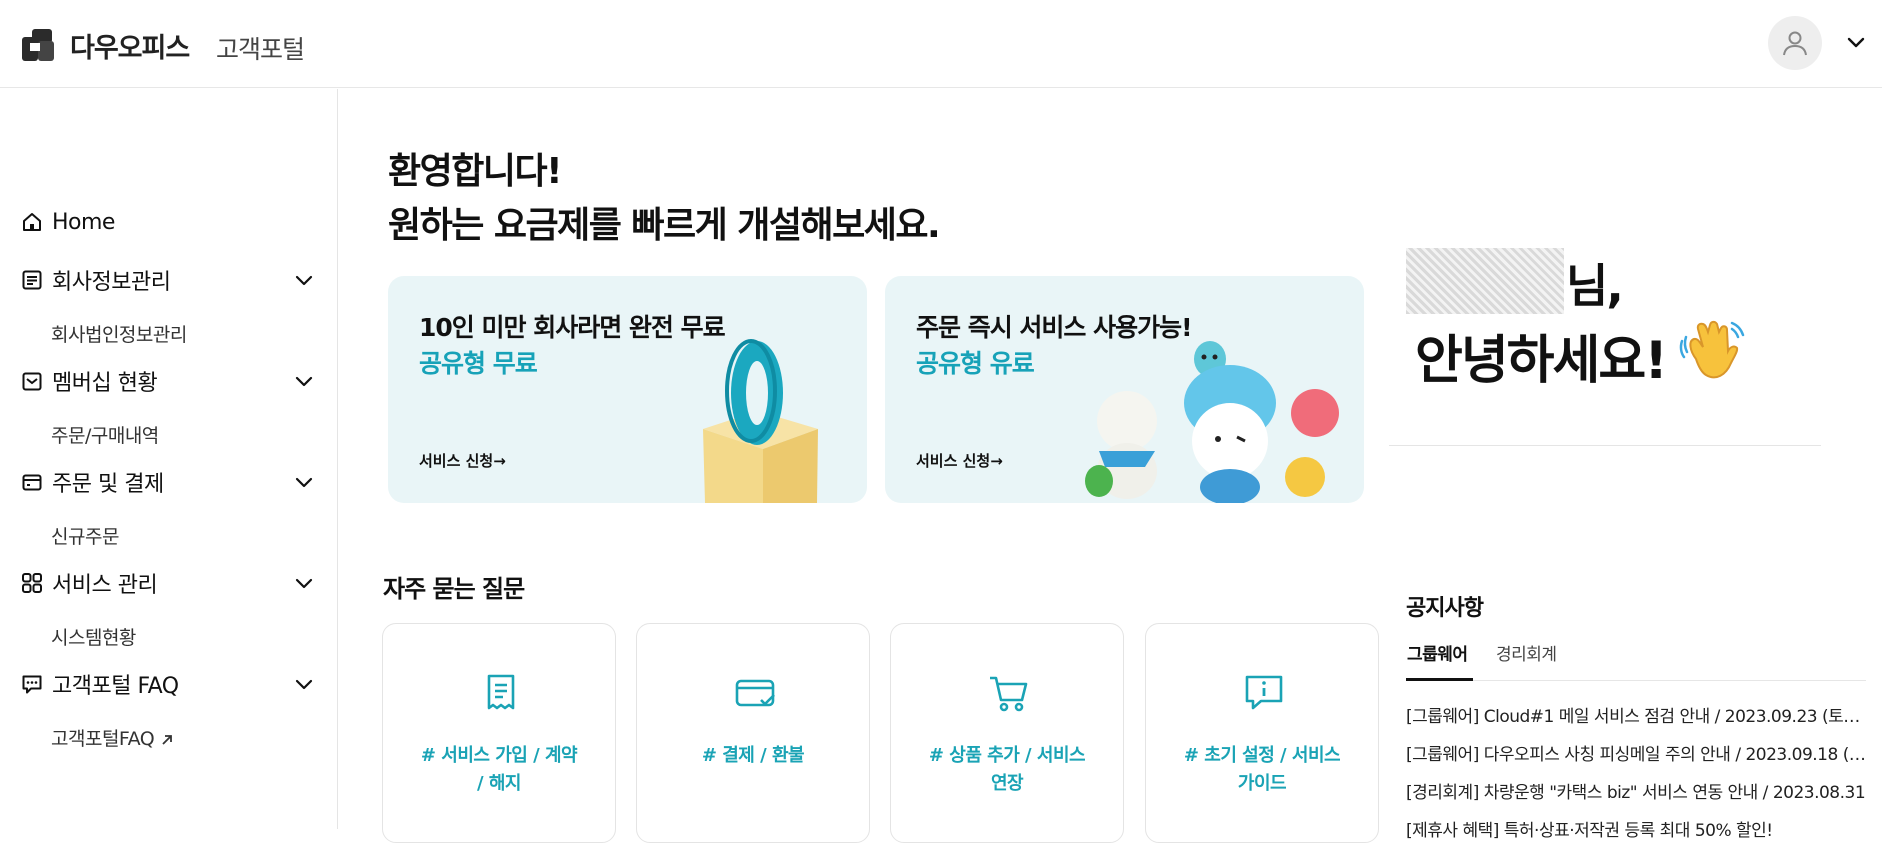 This screenshot has height=868, width=1882. What do you see at coordinates (1485, 281) in the screenshot?
I see `redacted-username` at bounding box center [1485, 281].